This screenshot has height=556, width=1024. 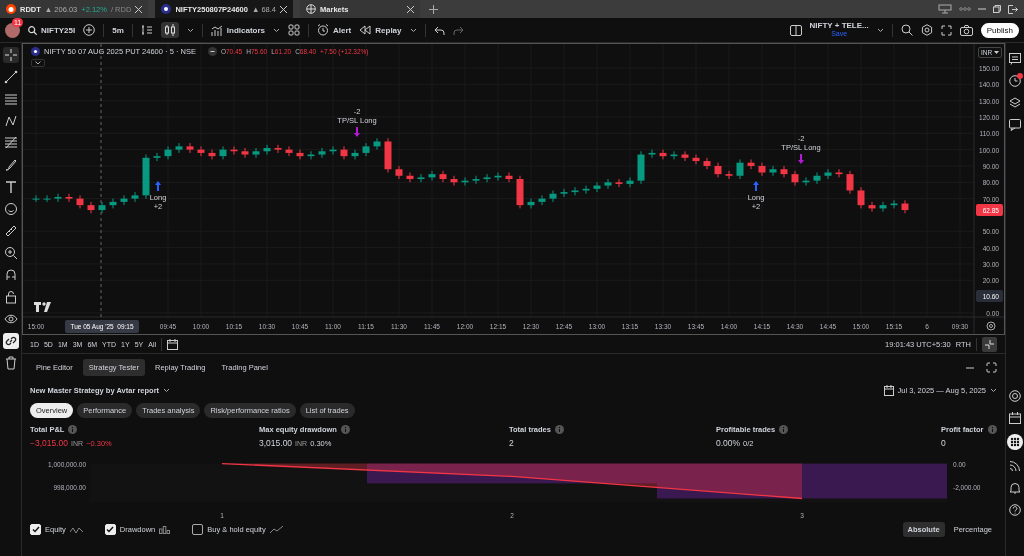 I want to click on zoom-icon, so click(x=10, y=253).